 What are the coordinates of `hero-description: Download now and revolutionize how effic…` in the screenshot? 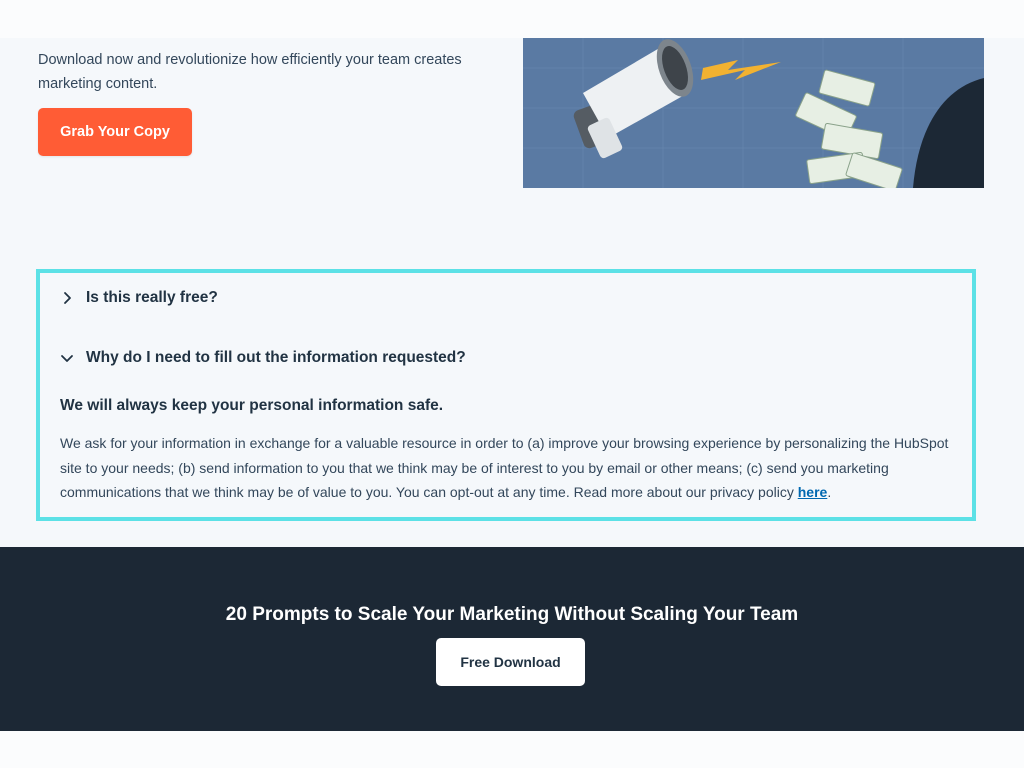 It's located at (250, 72).